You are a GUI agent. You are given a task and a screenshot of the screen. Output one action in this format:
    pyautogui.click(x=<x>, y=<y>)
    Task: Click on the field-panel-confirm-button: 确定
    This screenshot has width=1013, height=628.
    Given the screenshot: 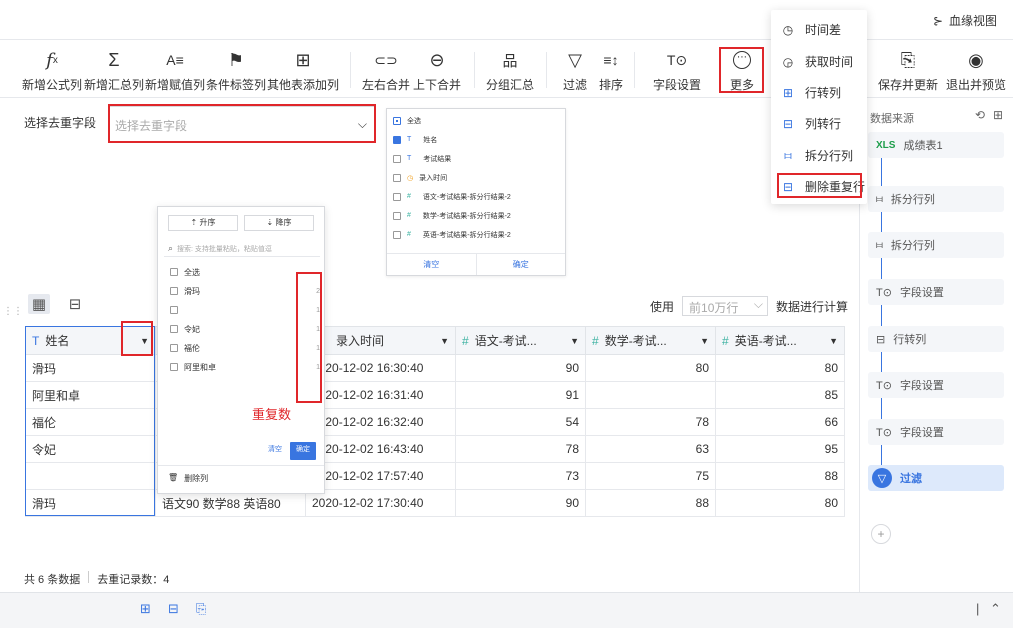 What is the action you would take?
    pyautogui.click(x=521, y=264)
    